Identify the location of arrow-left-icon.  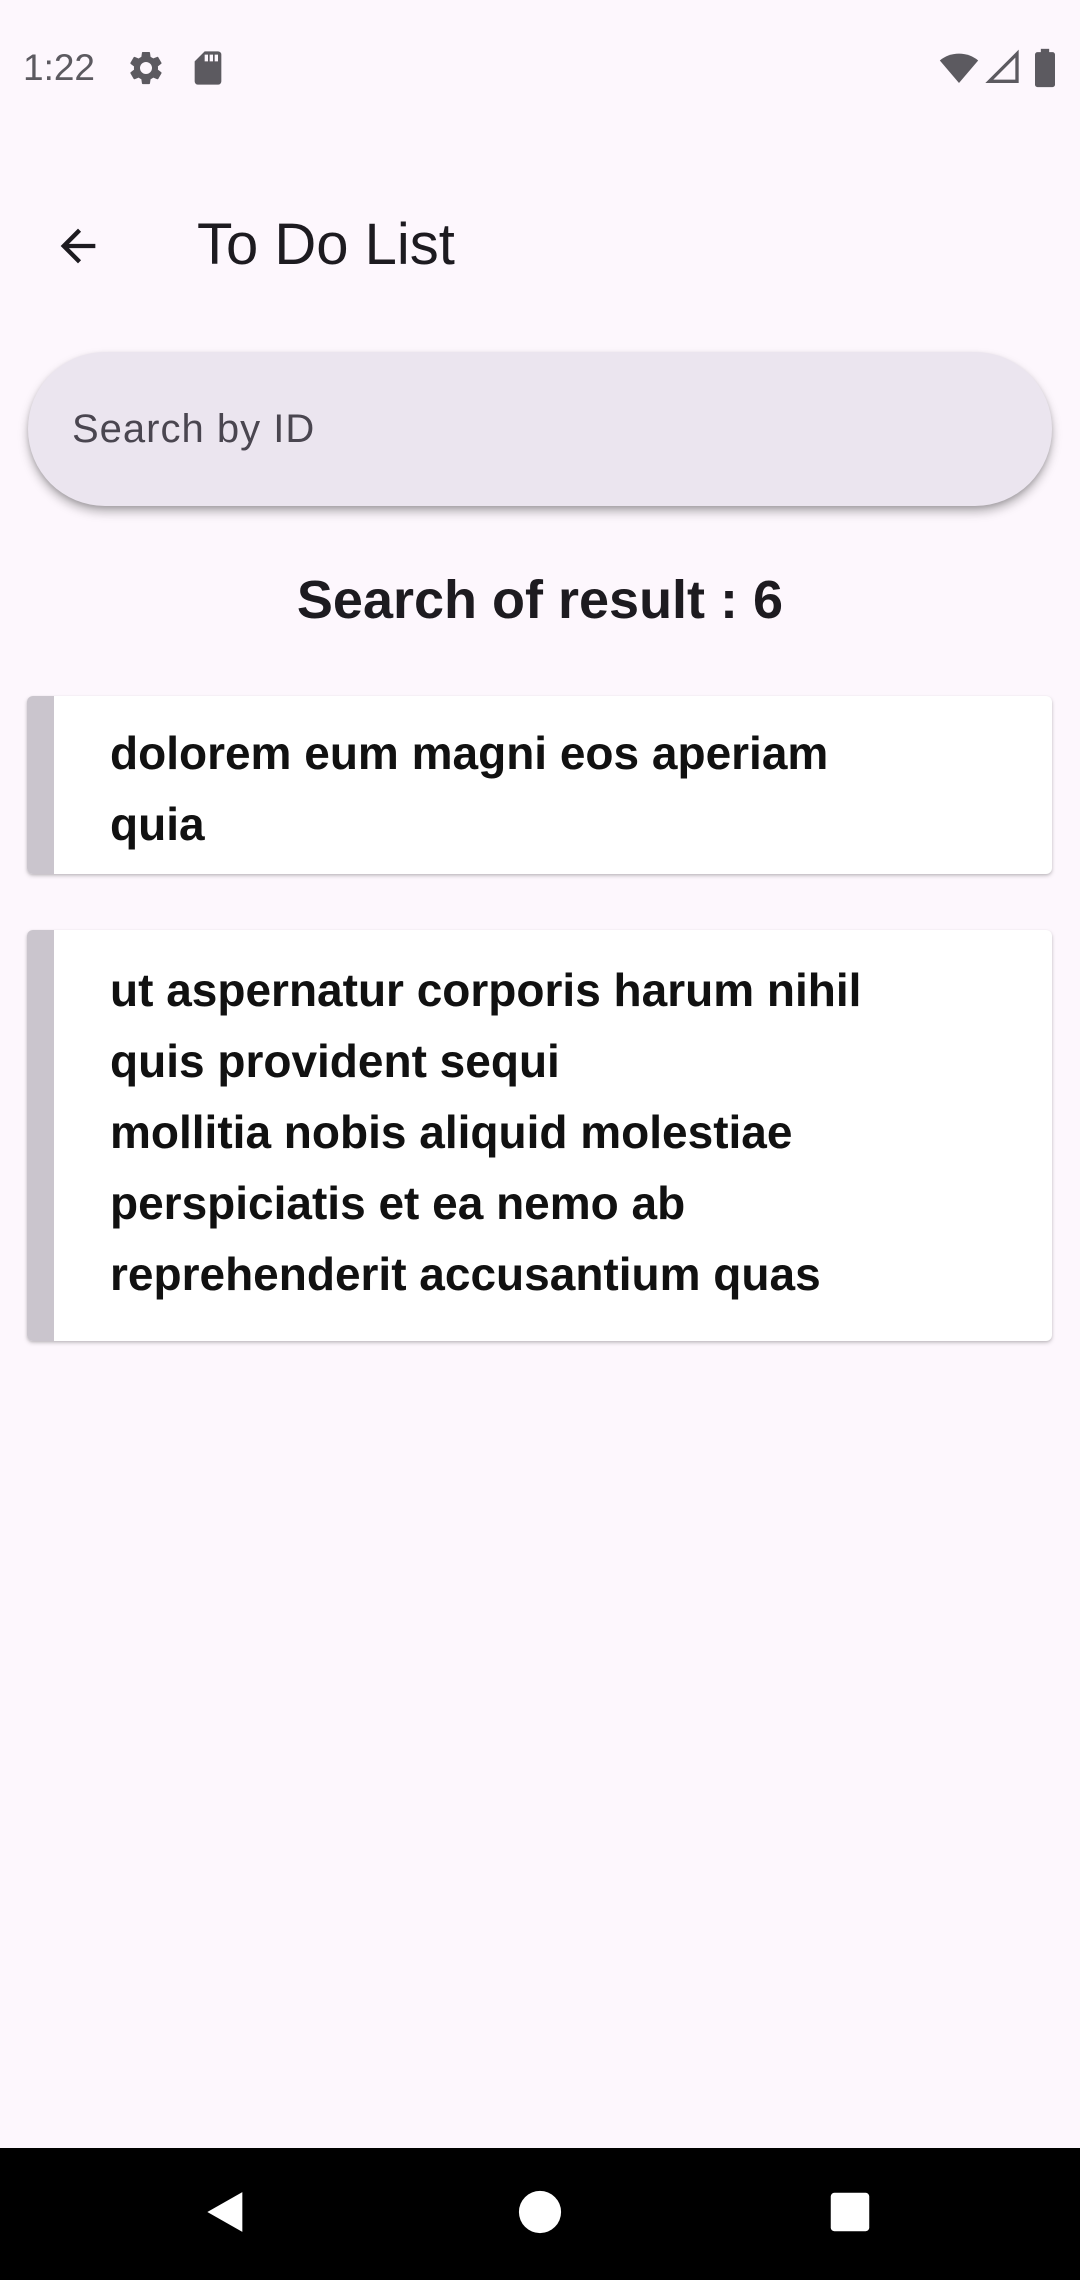
(78, 248).